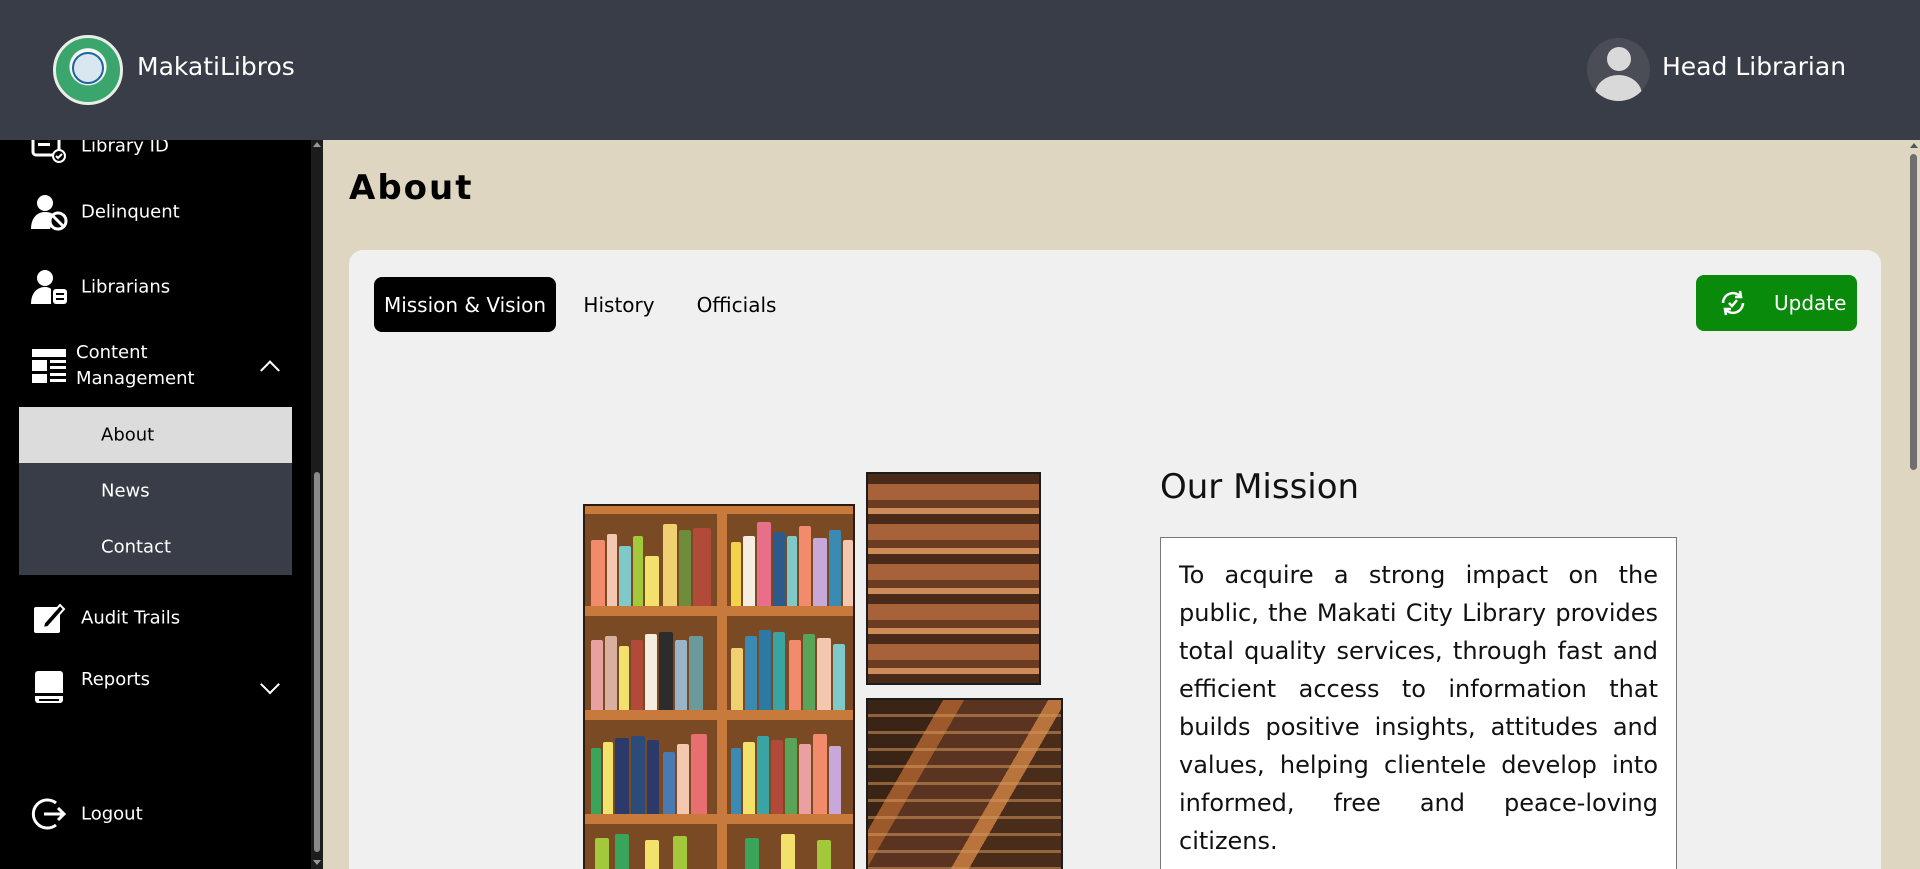 Image resolution: width=1920 pixels, height=869 pixels. I want to click on tab-mission-vision: Mission & Vision, so click(465, 304).